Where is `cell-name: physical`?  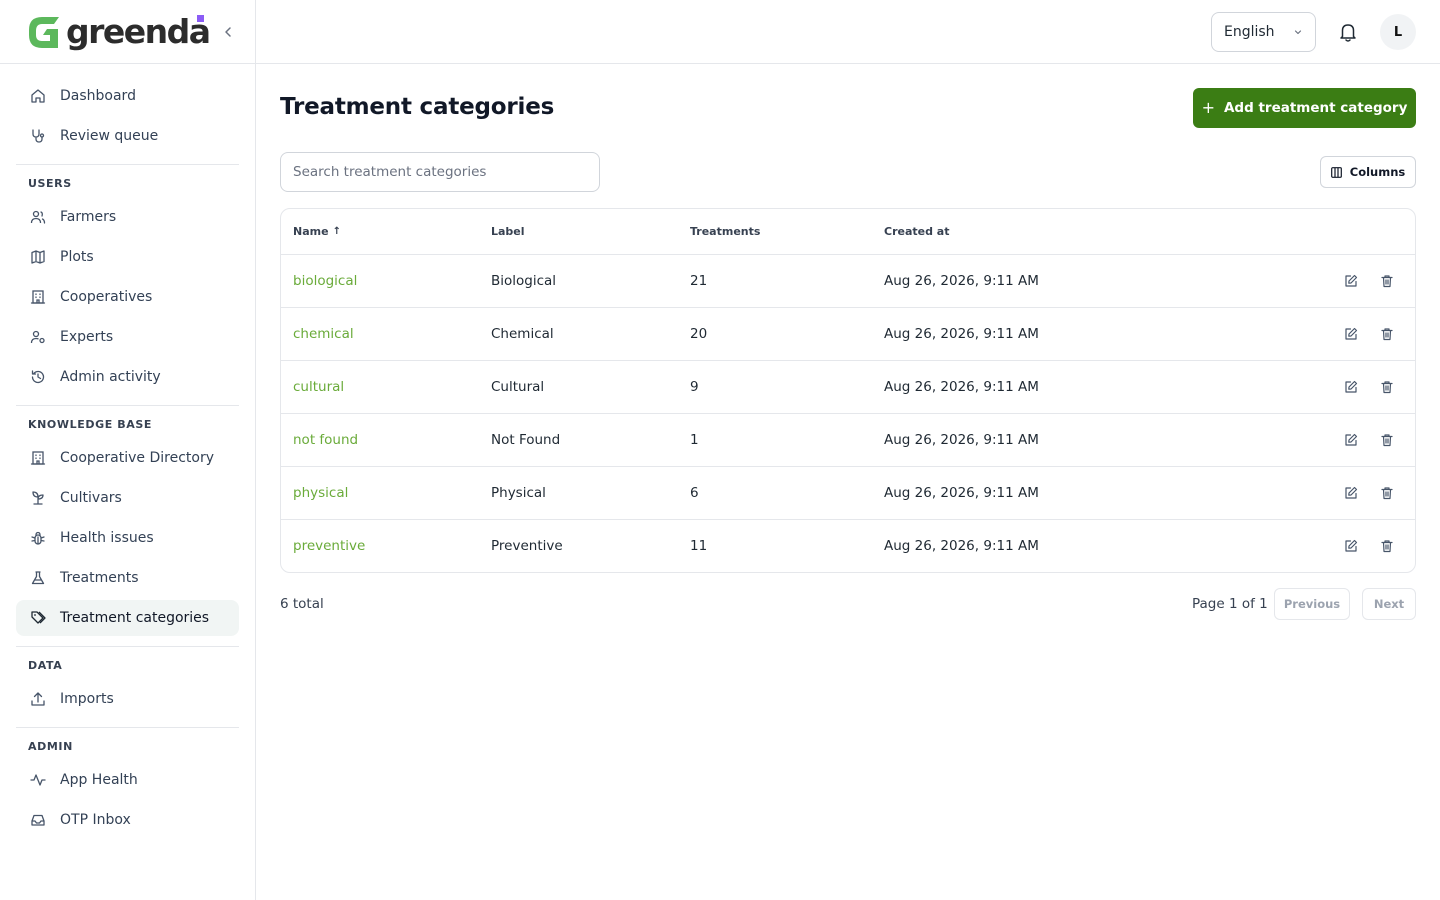 cell-name: physical is located at coordinates (320, 493).